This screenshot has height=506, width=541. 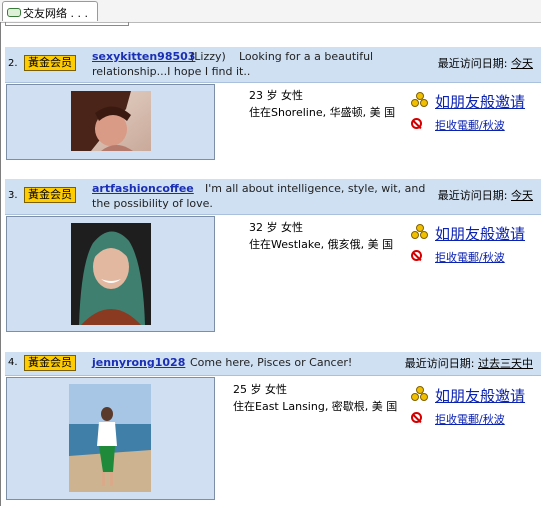 I want to click on age-gender: 25 岁 女性, so click(x=260, y=389).